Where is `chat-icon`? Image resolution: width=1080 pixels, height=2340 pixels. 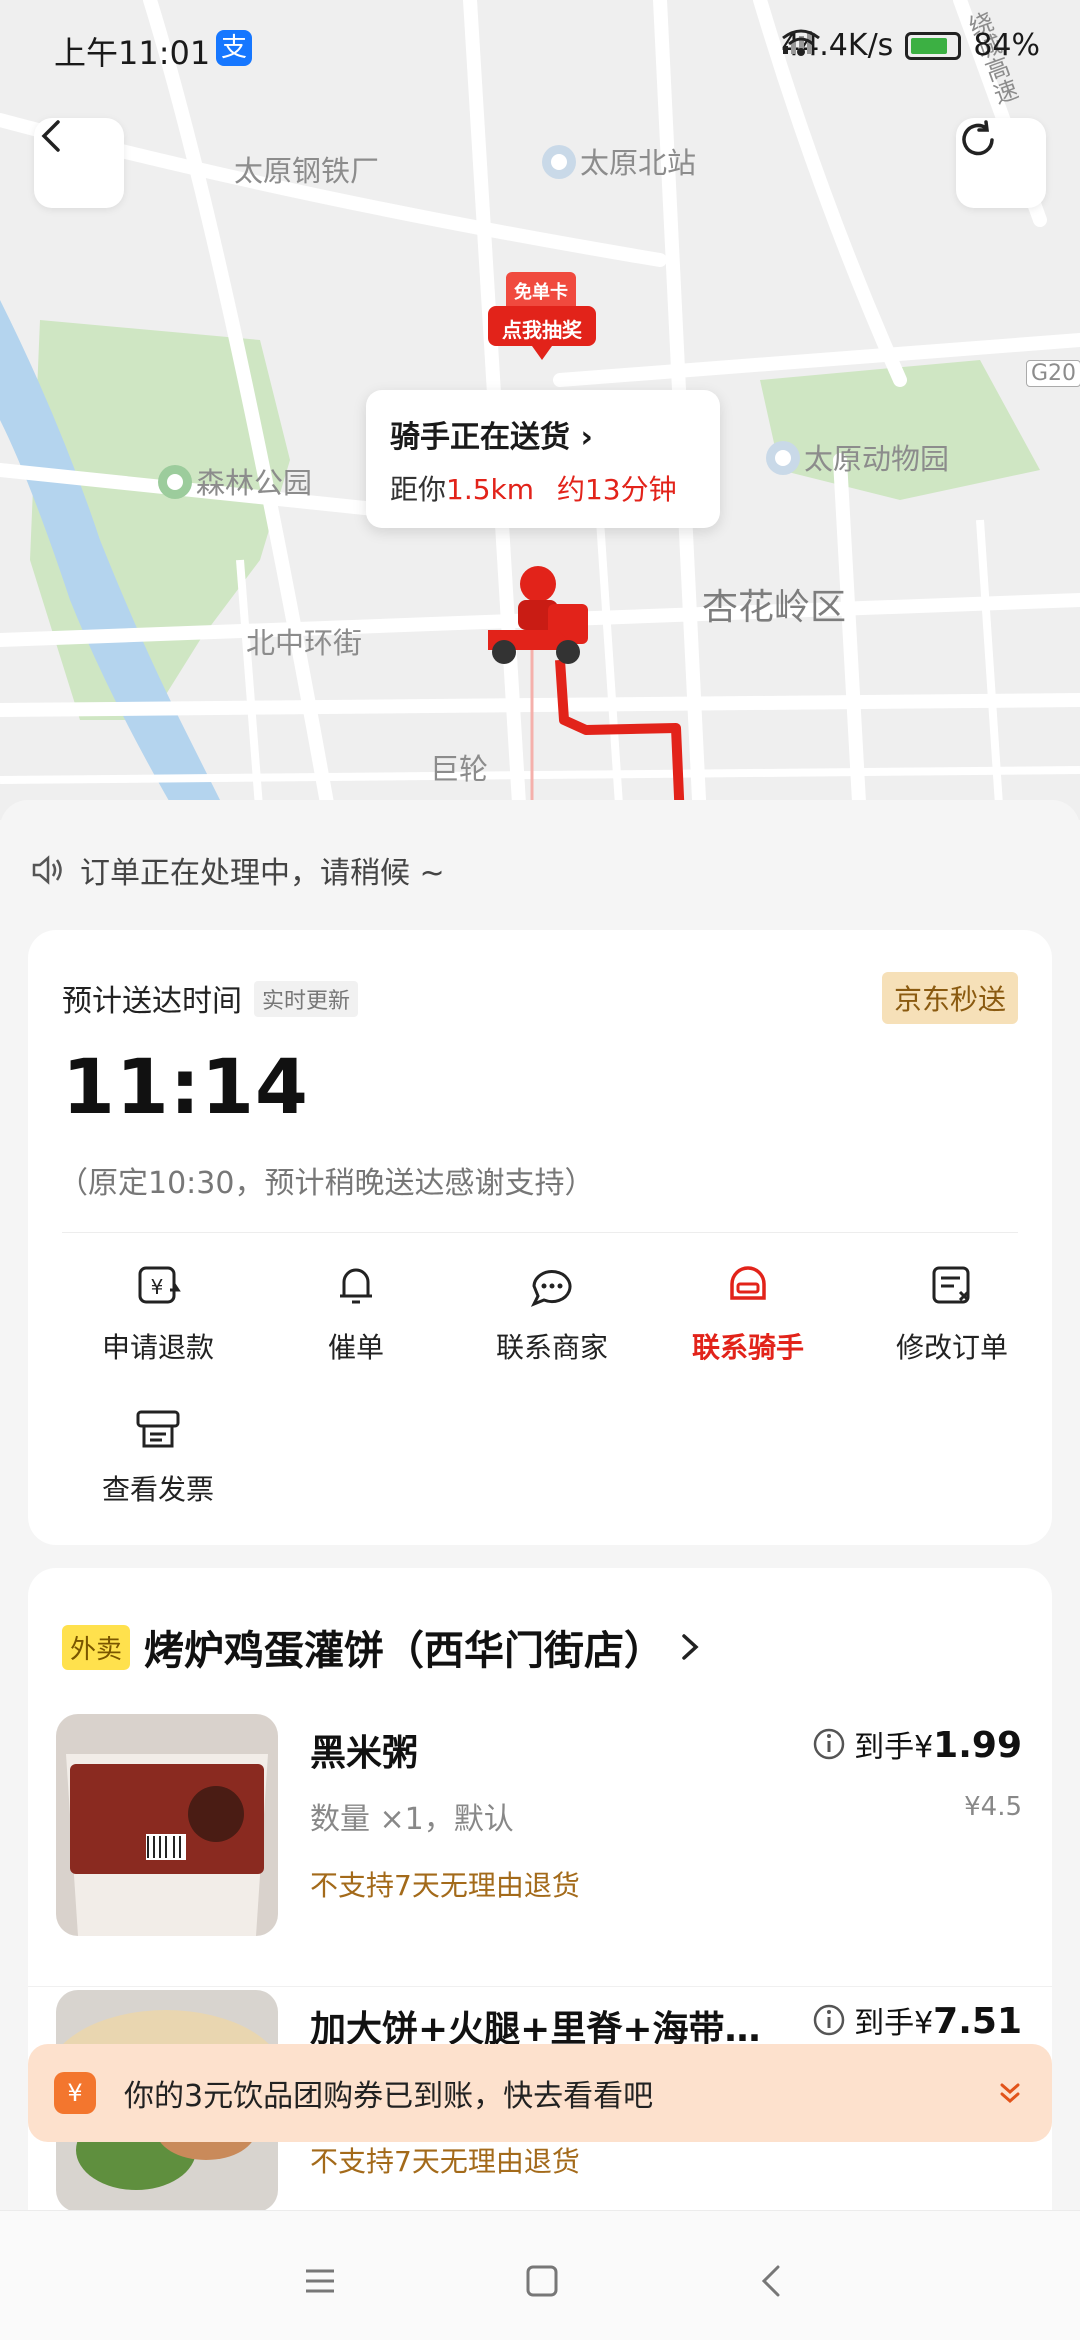
chat-icon is located at coordinates (551, 1288).